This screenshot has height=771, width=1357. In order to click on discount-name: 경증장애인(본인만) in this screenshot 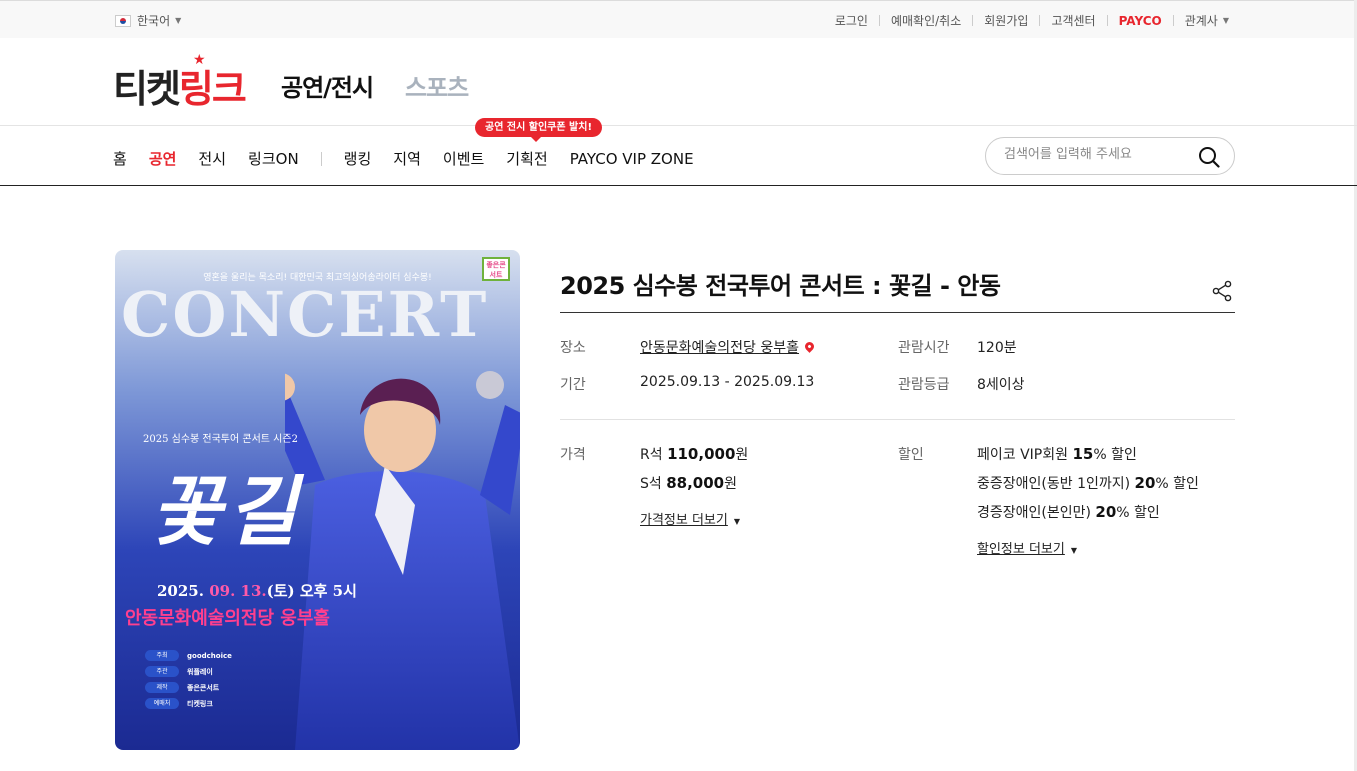, I will do `click(1034, 513)`.